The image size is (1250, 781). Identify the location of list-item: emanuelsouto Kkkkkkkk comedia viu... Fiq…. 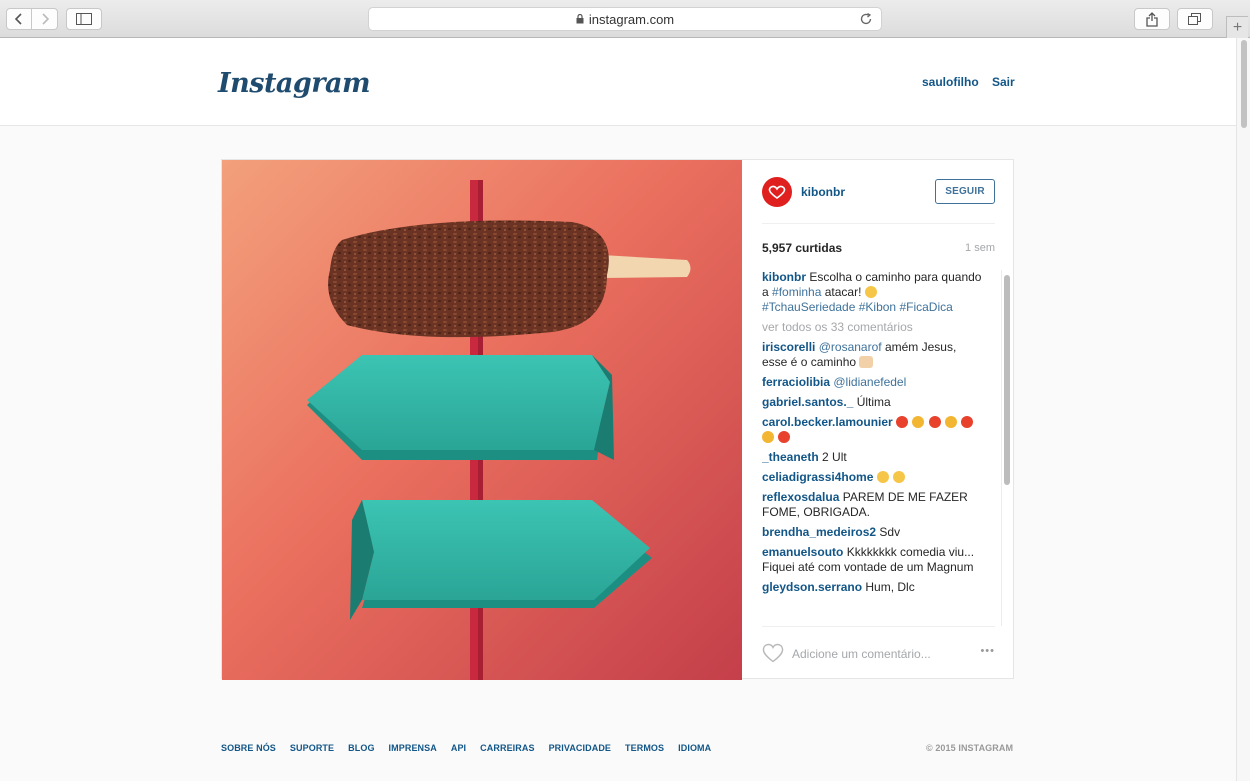
(873, 560).